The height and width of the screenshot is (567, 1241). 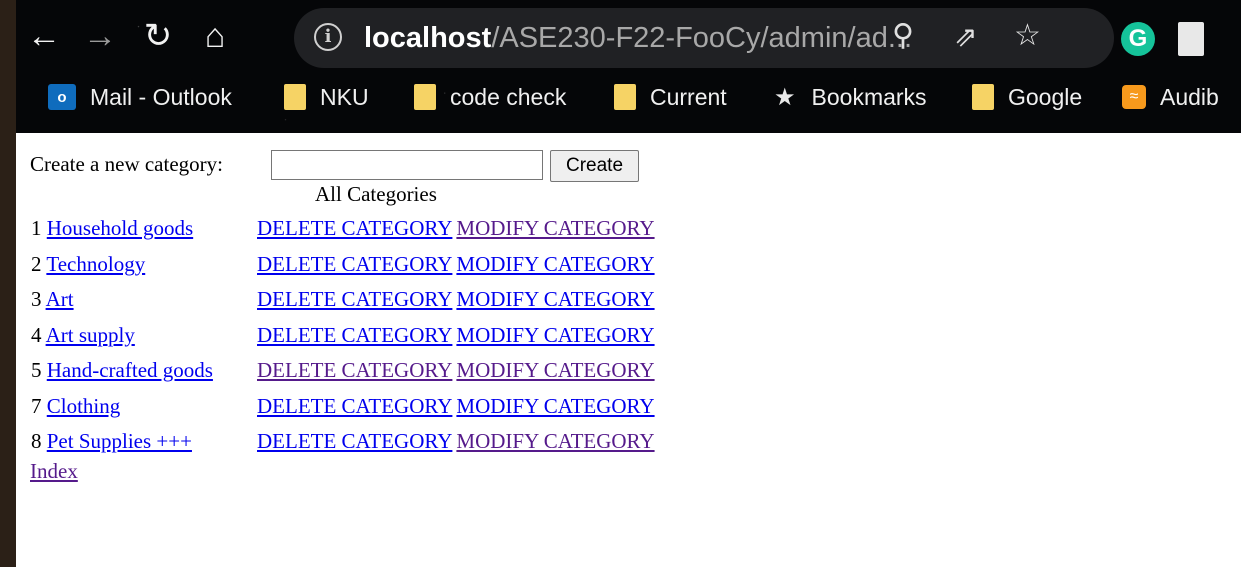 What do you see at coordinates (143, 300) in the screenshot?
I see `category-cell: 3 Art` at bounding box center [143, 300].